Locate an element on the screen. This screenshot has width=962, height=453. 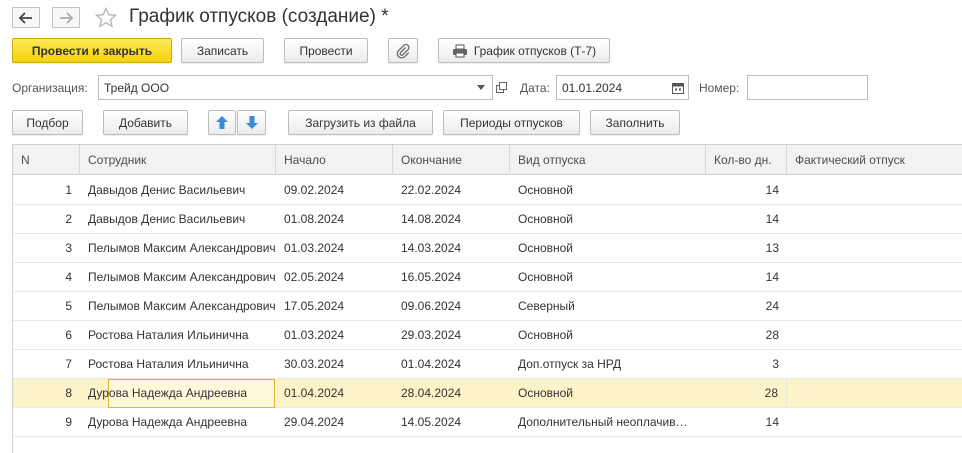
column-header-actual-vacation: Фактический отпуск is located at coordinates (874, 160).